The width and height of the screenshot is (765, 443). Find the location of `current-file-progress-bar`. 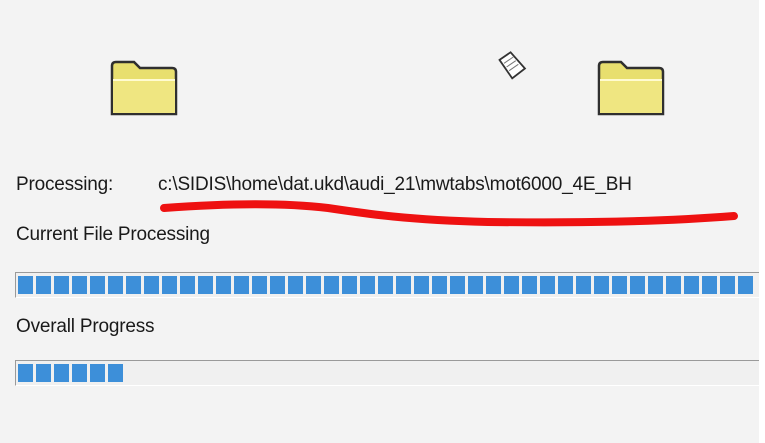

current-file-progress-bar is located at coordinates (390, 285).